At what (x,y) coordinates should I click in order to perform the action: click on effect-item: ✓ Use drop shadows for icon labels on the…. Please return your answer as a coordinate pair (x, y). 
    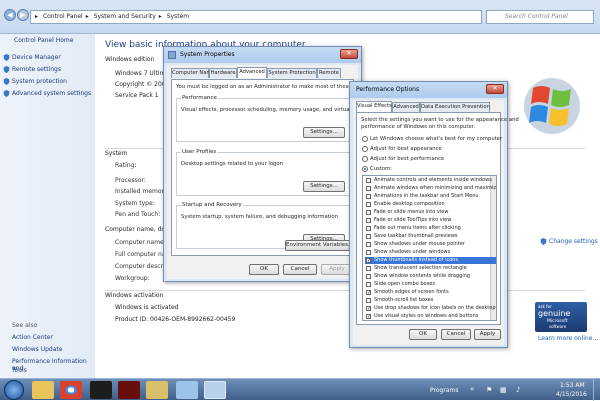
    Looking at the image, I should click on (430, 308).